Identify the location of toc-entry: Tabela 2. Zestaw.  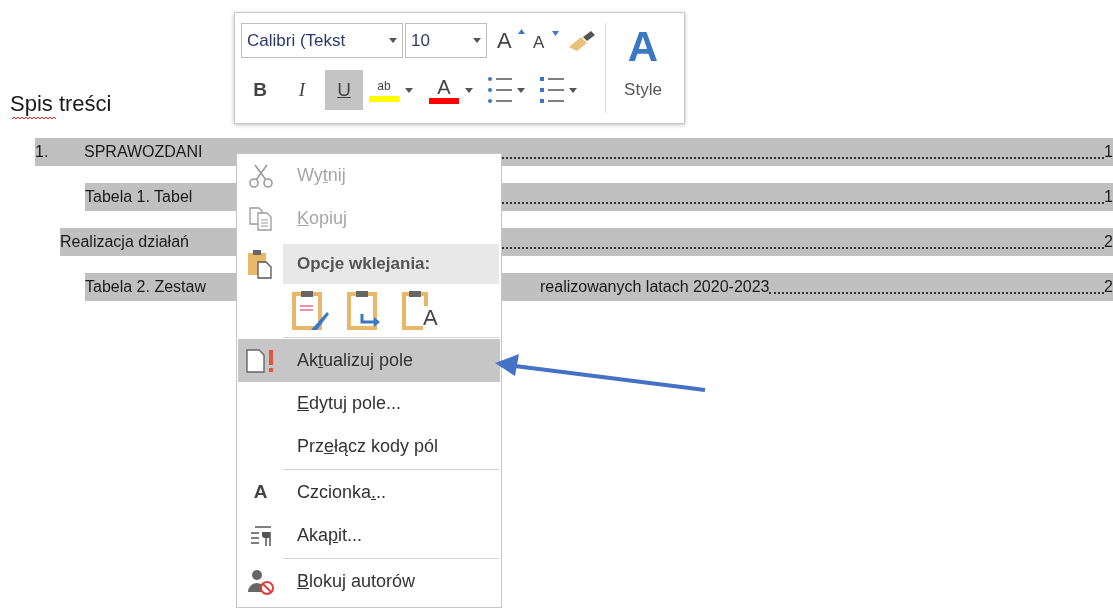
(145, 287).